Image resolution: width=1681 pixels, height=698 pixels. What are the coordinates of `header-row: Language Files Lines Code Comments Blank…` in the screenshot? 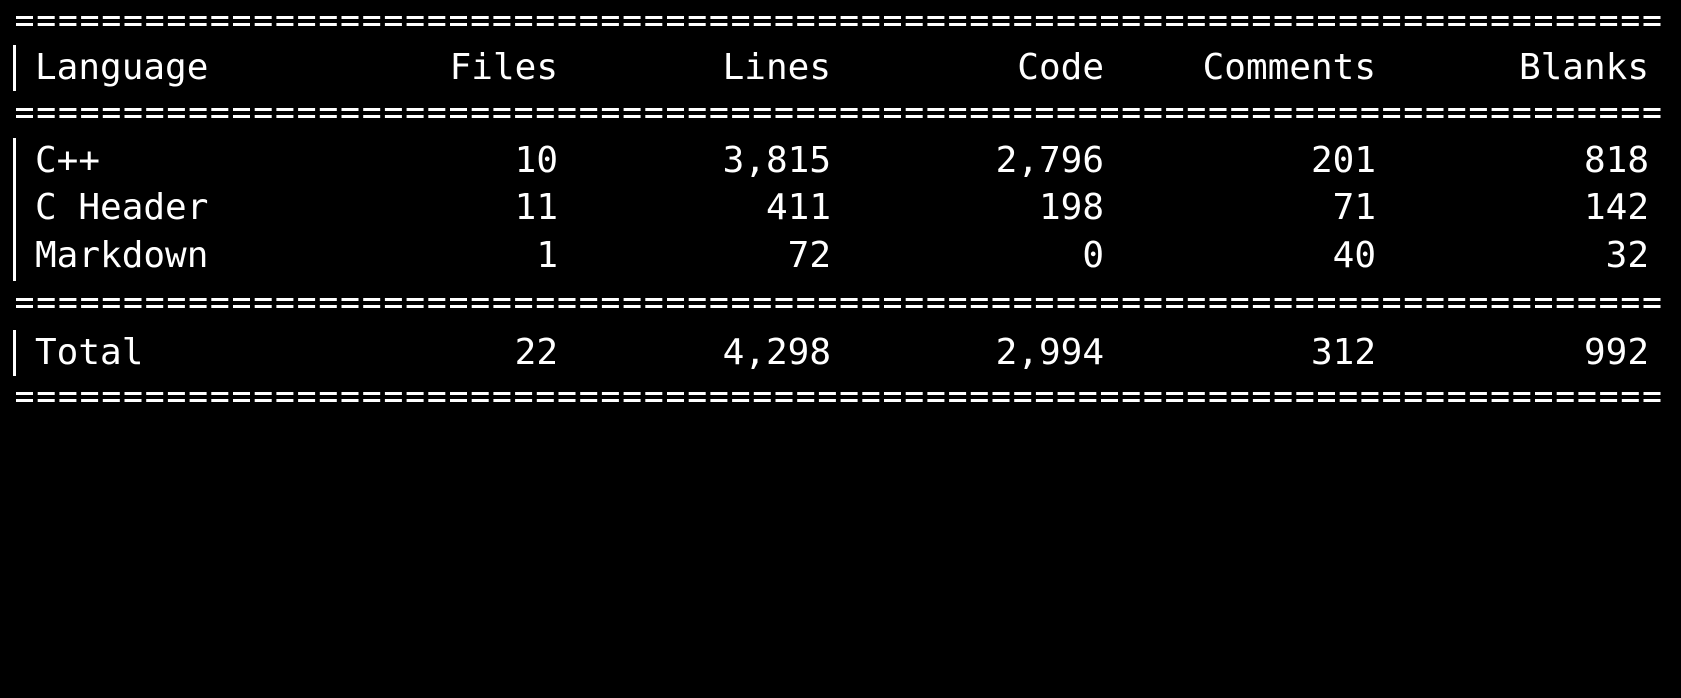 It's located at (840, 68).